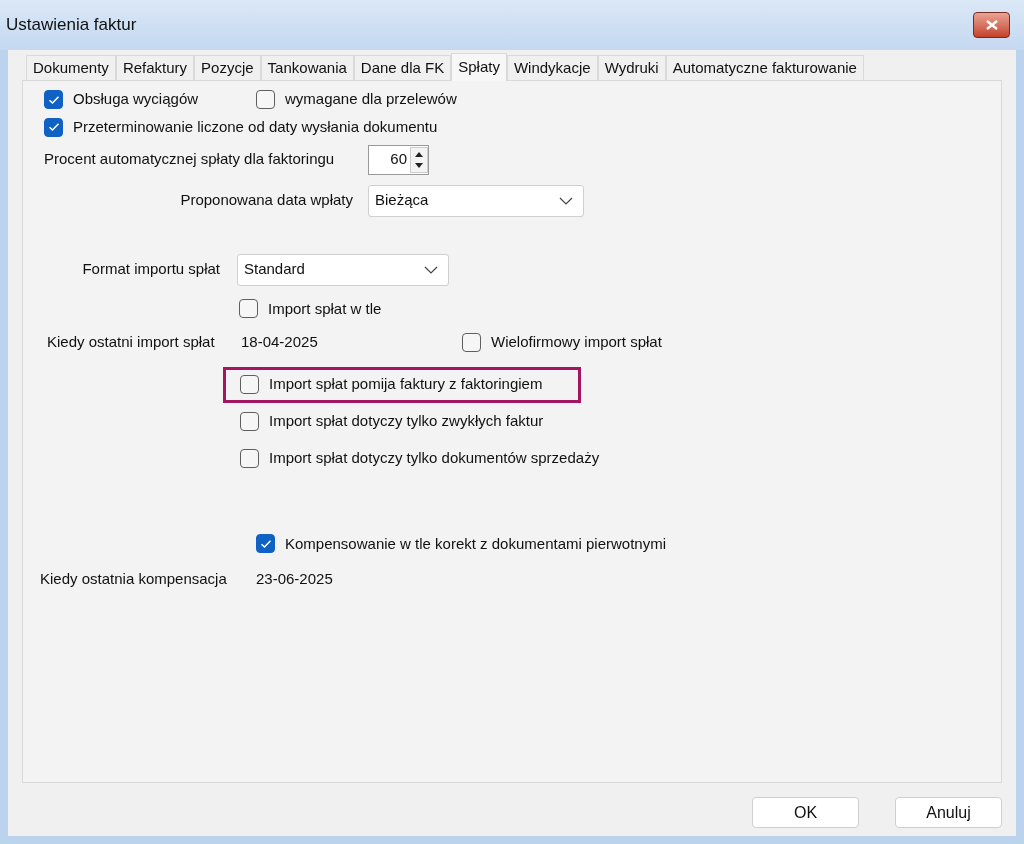 Image resolution: width=1024 pixels, height=844 pixels. I want to click on window-title: Ustawienia faktur, so click(71, 25).